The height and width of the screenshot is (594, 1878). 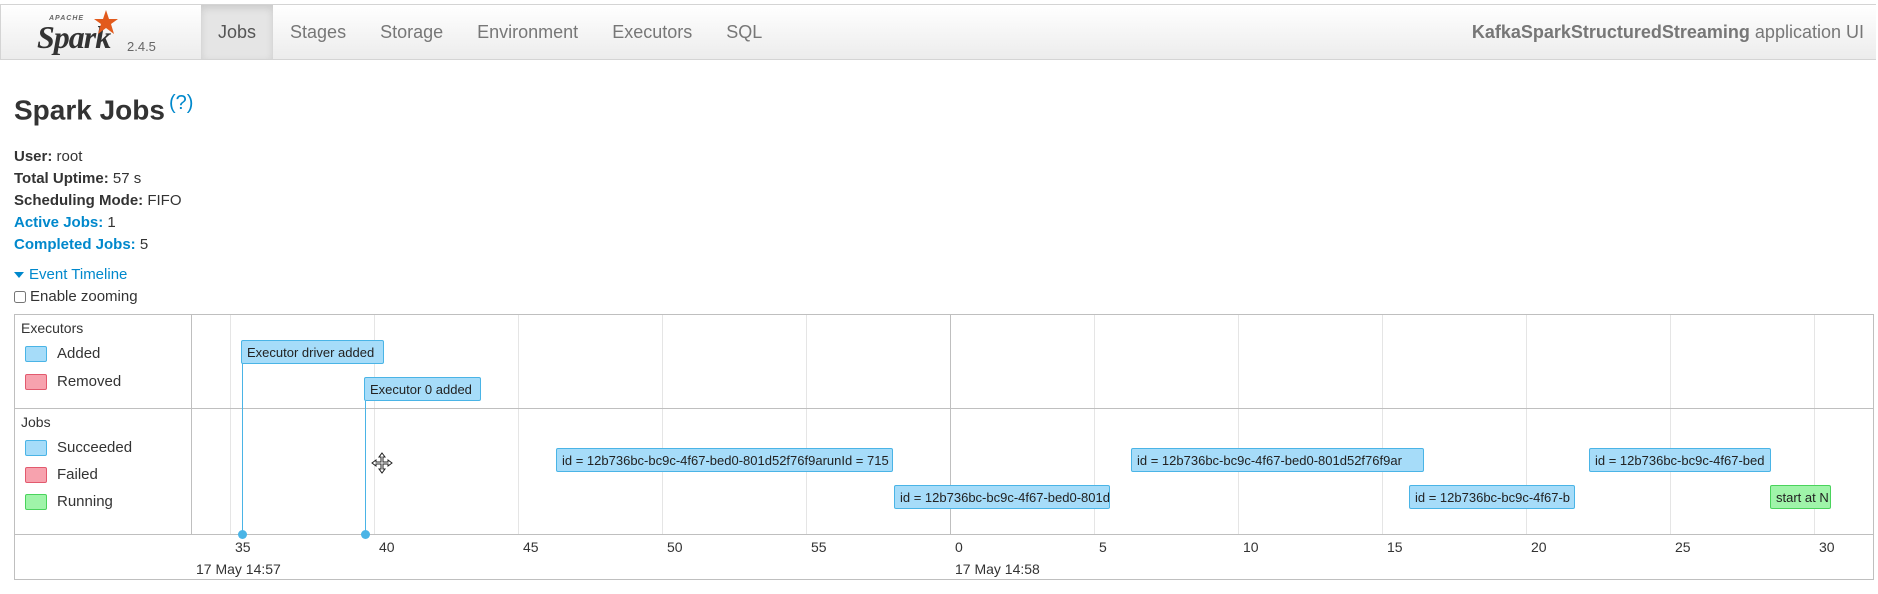 I want to click on active-jobs-value: 1, so click(x=109, y=222).